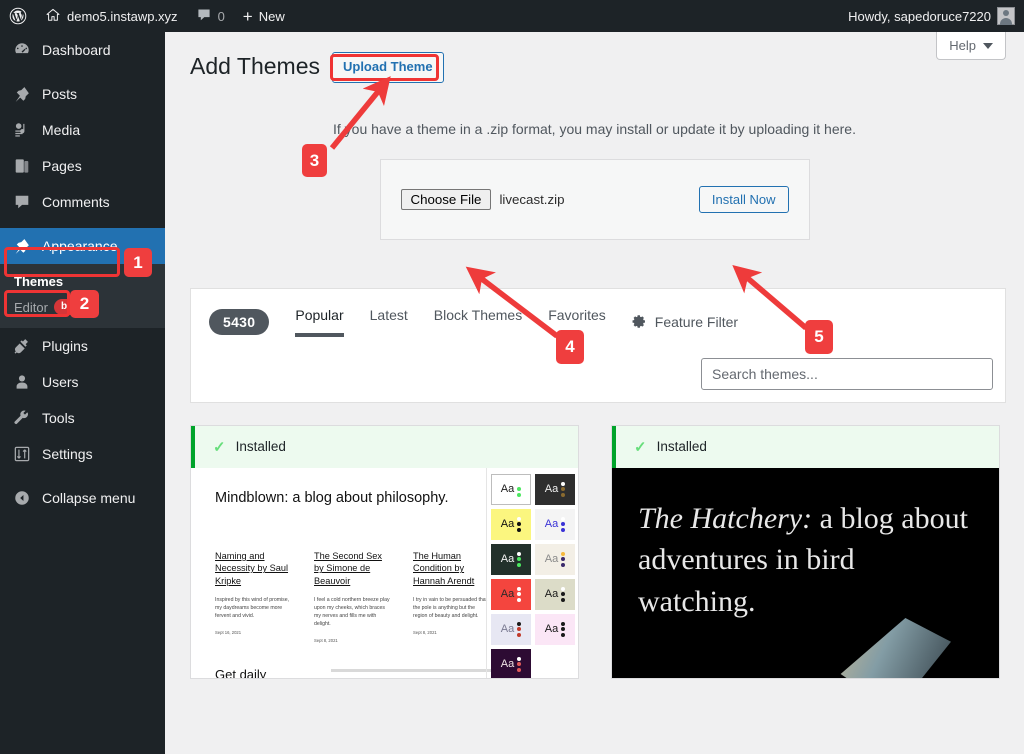  Describe the element at coordinates (60, 94) in the screenshot. I see `sidebar-item-label: Posts` at that location.